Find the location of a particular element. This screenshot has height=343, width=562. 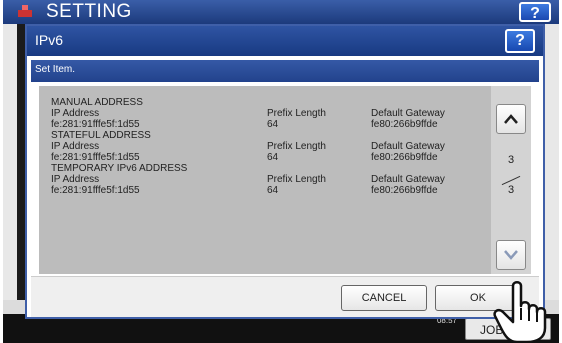

scroll-up-button is located at coordinates (511, 119).